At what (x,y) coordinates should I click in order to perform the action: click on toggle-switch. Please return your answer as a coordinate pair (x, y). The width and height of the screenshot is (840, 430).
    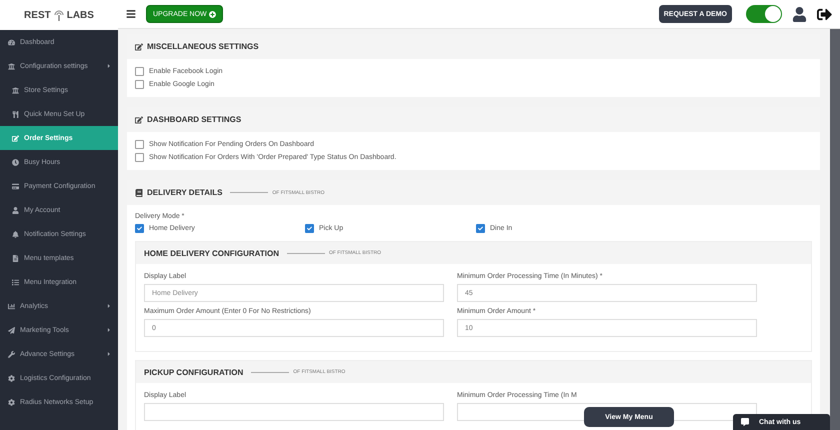
    Looking at the image, I should click on (764, 14).